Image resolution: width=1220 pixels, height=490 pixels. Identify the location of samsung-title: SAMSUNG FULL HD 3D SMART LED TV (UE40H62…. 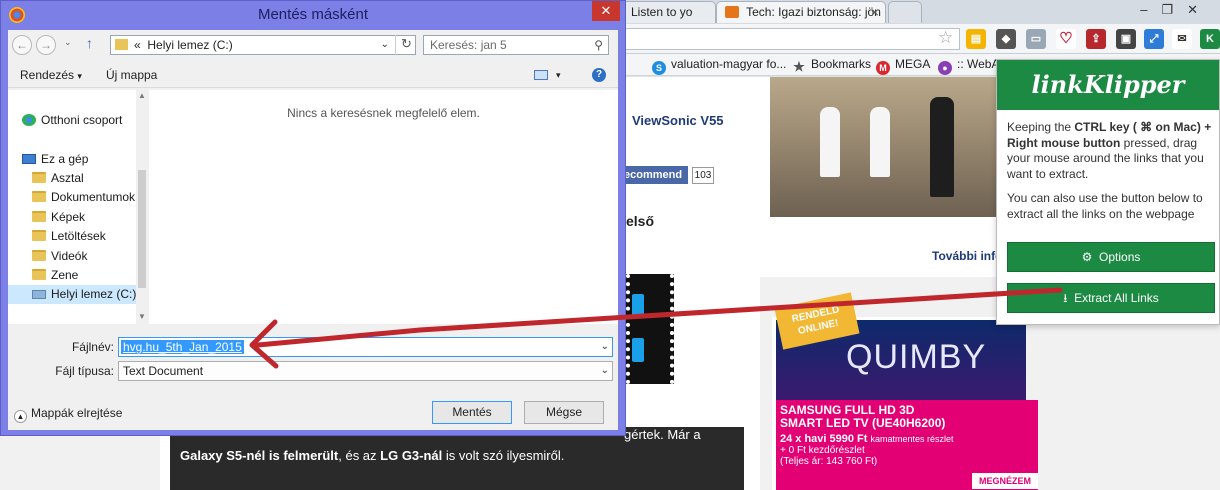
(863, 416).